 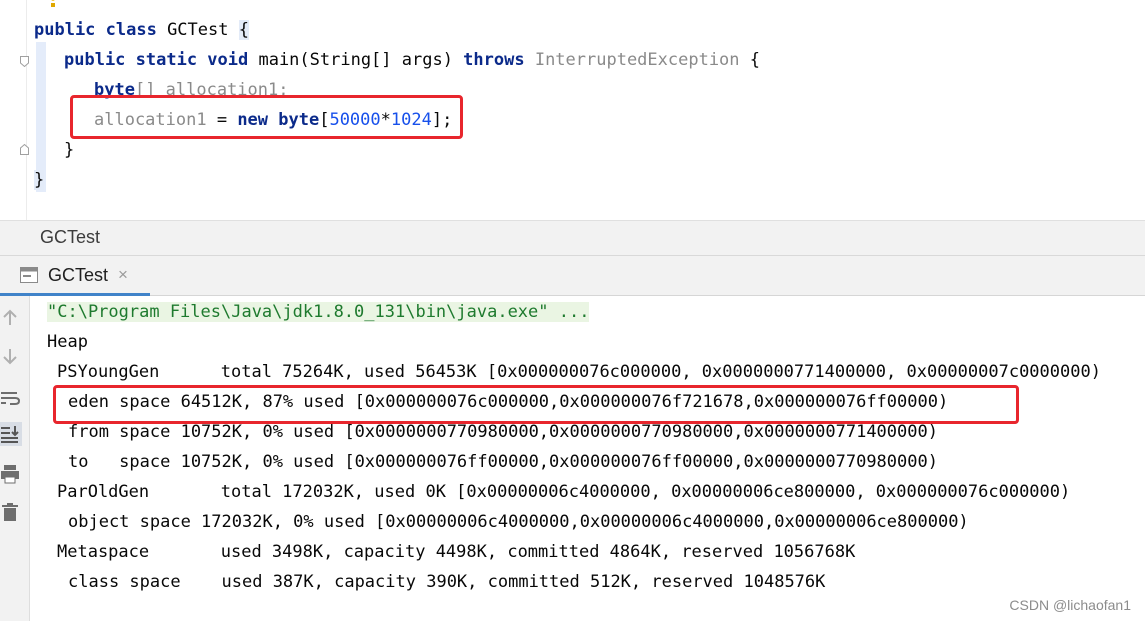 What do you see at coordinates (10, 398) in the screenshot?
I see `soft-wrap-icon` at bounding box center [10, 398].